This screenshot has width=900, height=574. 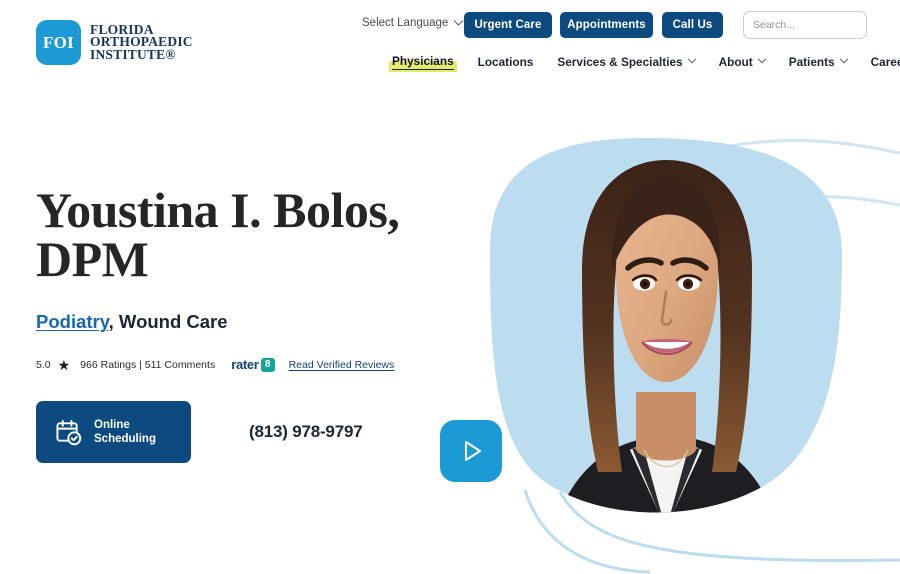 What do you see at coordinates (43, 364) in the screenshot?
I see `rating-score: 5.0` at bounding box center [43, 364].